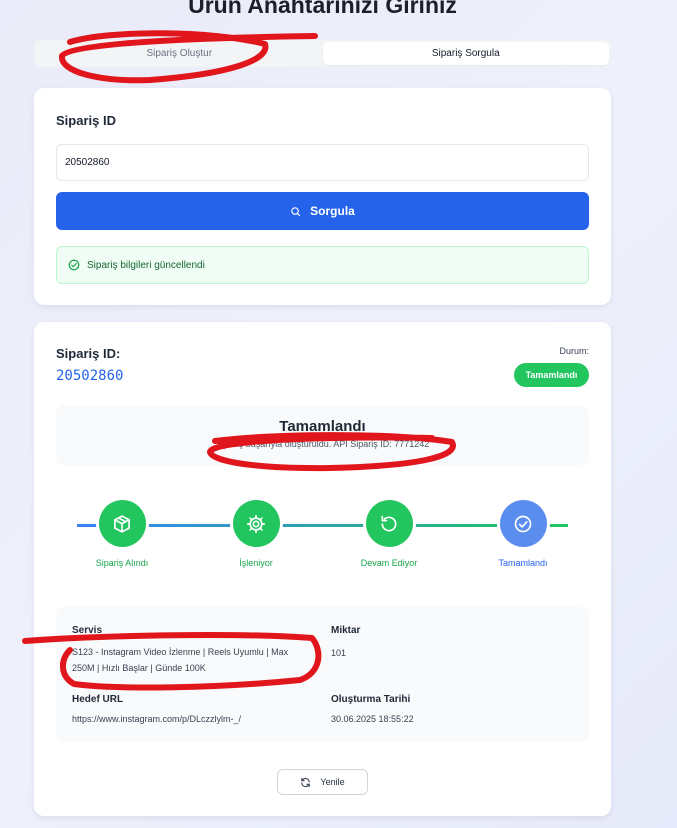 This screenshot has height=828, width=677. I want to click on summary-title: Tamamlandı, so click(322, 426).